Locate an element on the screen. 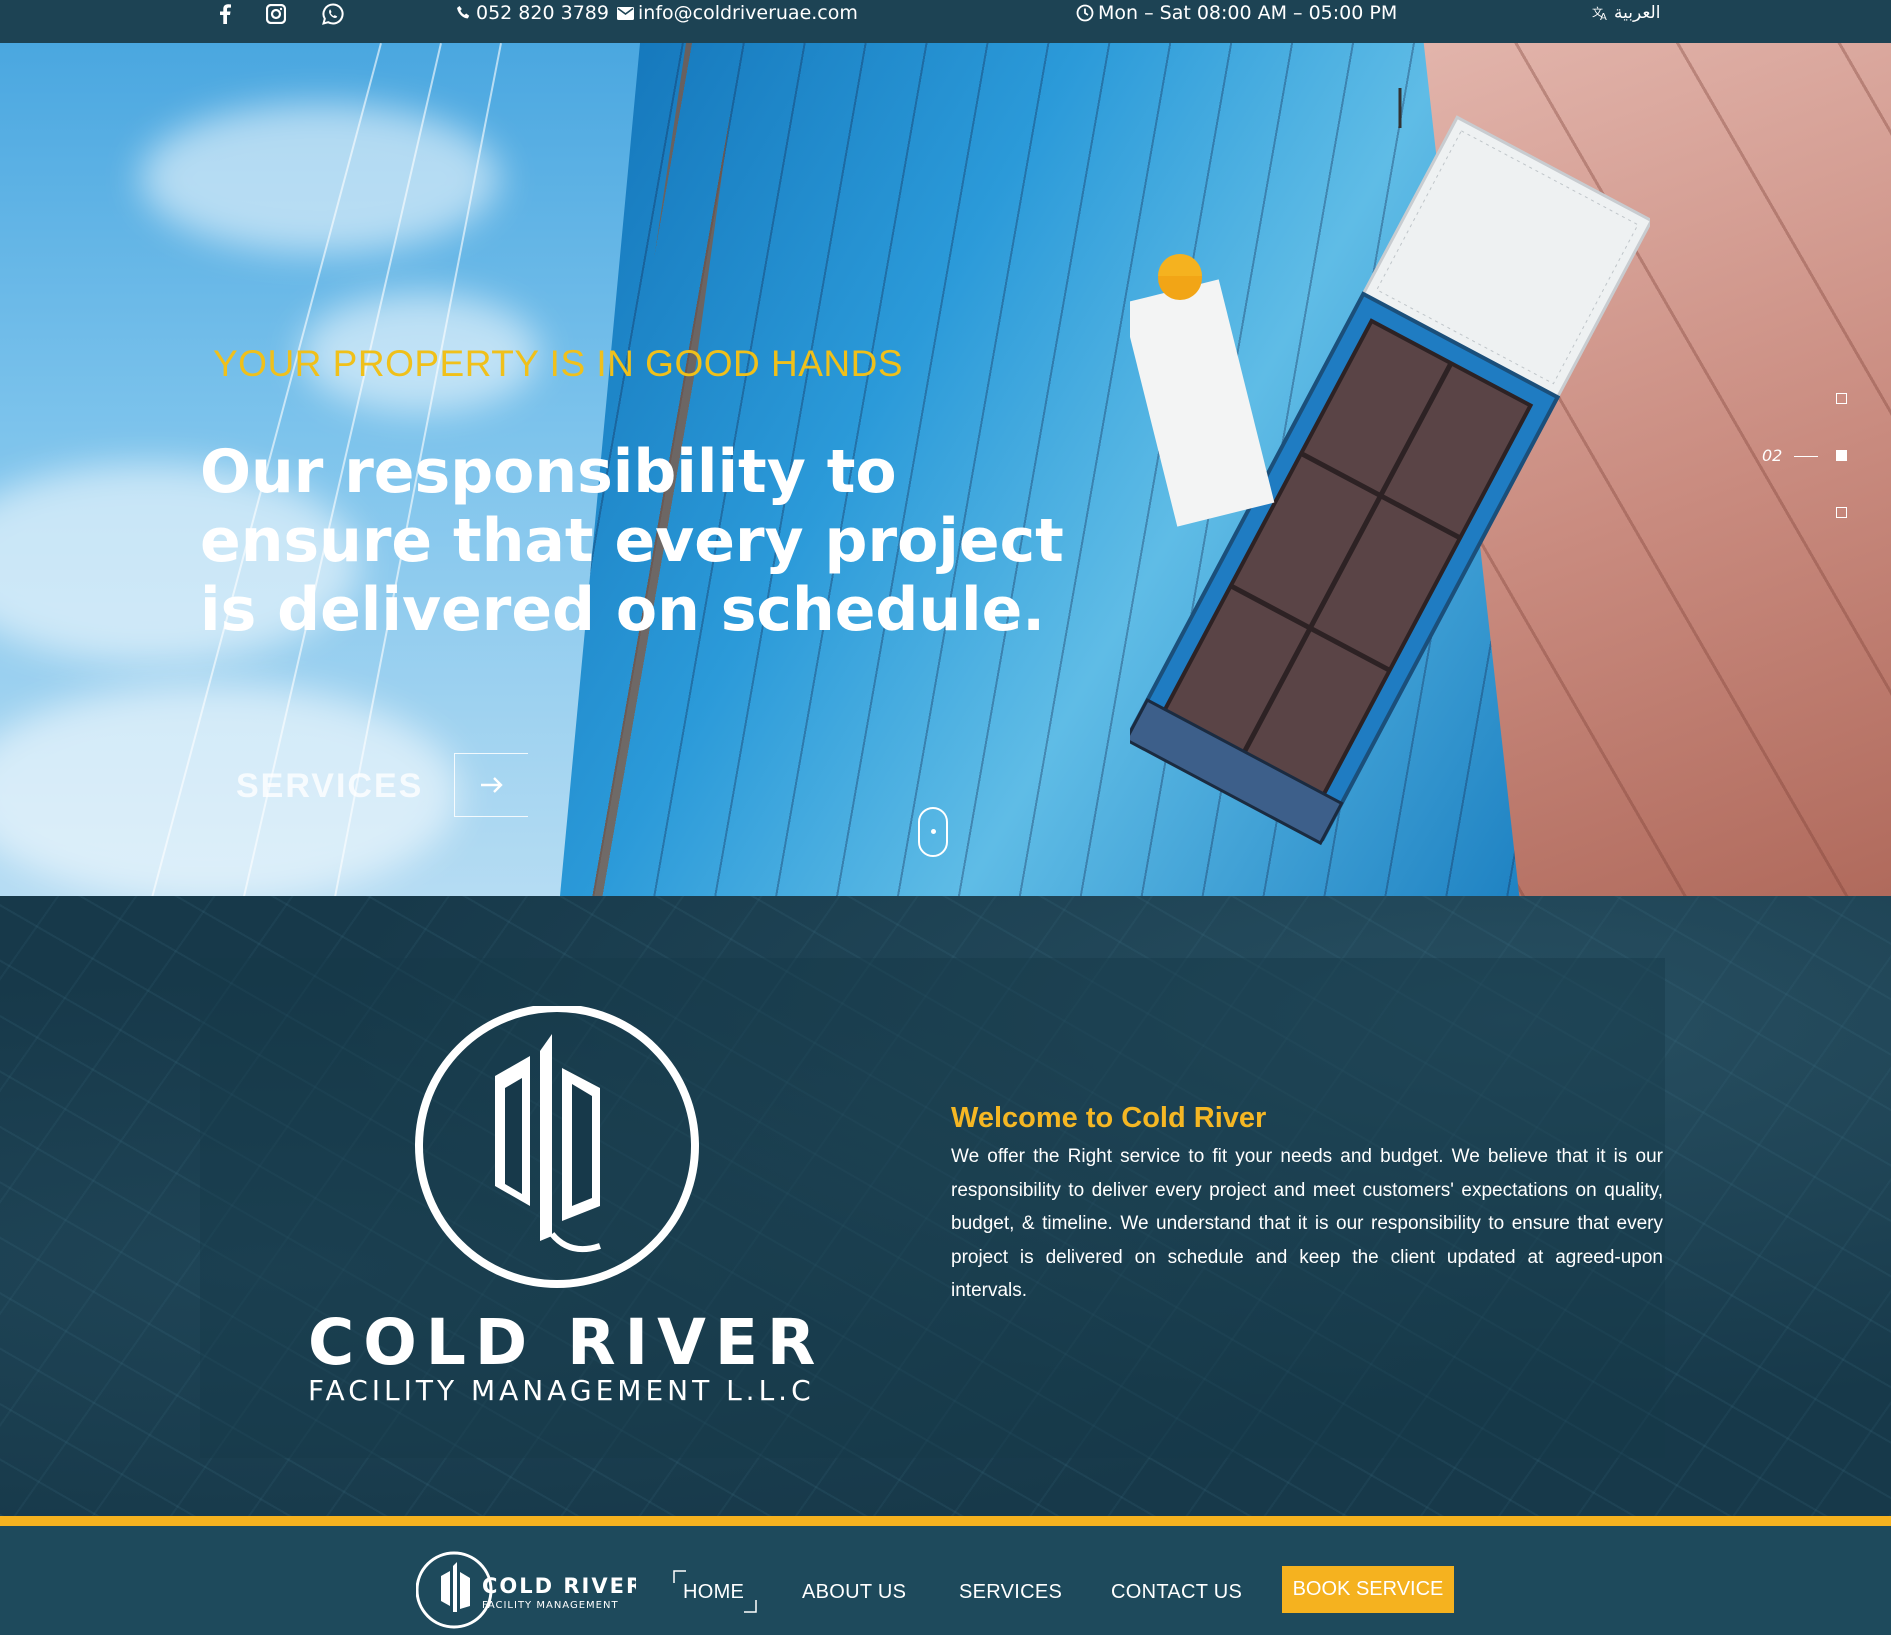  slide-number: 02 is located at coordinates (1772, 455).